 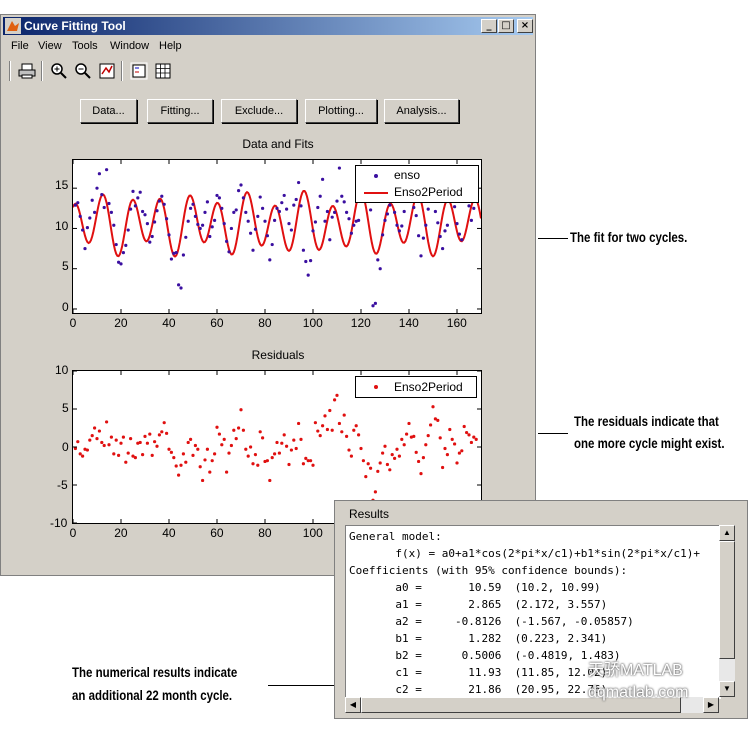 I want to click on minimize-button: _, so click(x=489, y=26).